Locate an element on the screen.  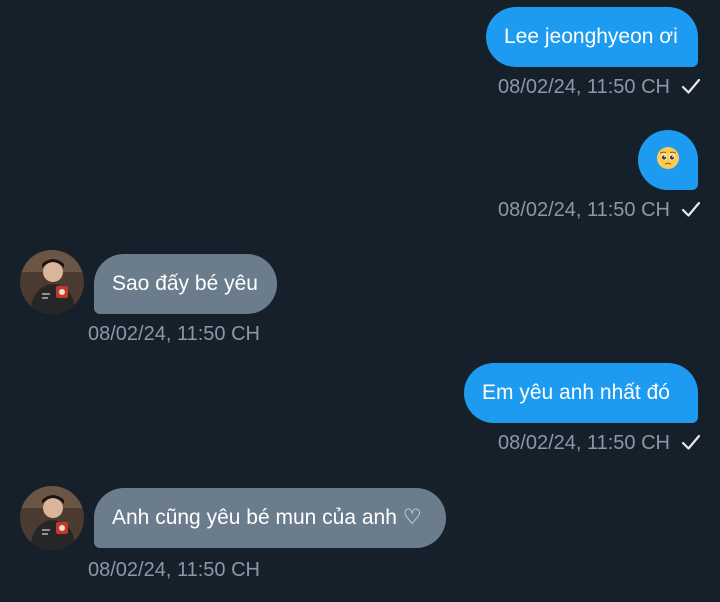
message-text: Em yêu anh nhất đó is located at coordinates (576, 392).